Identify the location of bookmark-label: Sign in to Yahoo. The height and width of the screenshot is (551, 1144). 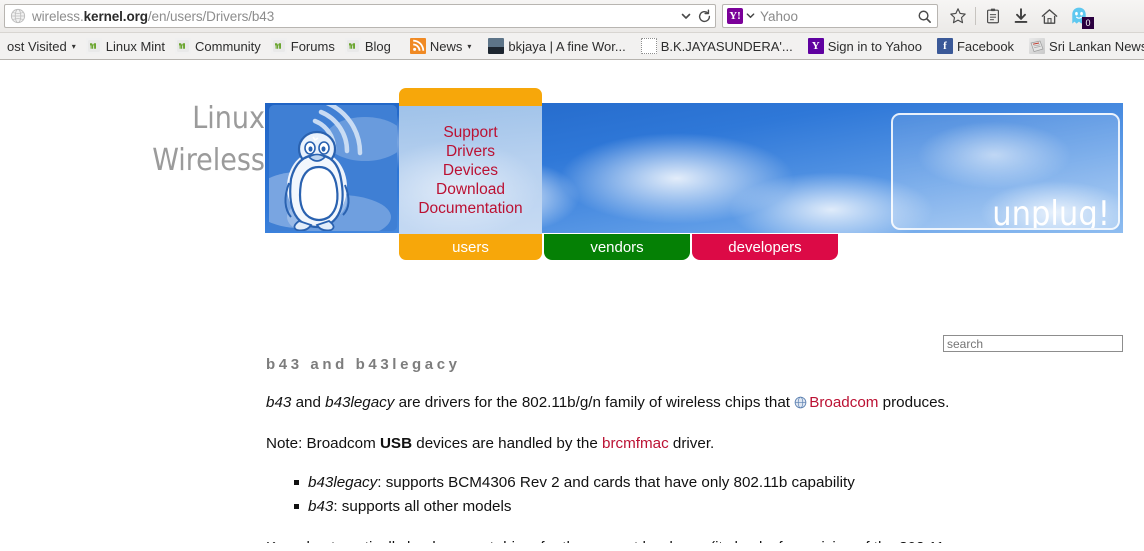
(874, 46).